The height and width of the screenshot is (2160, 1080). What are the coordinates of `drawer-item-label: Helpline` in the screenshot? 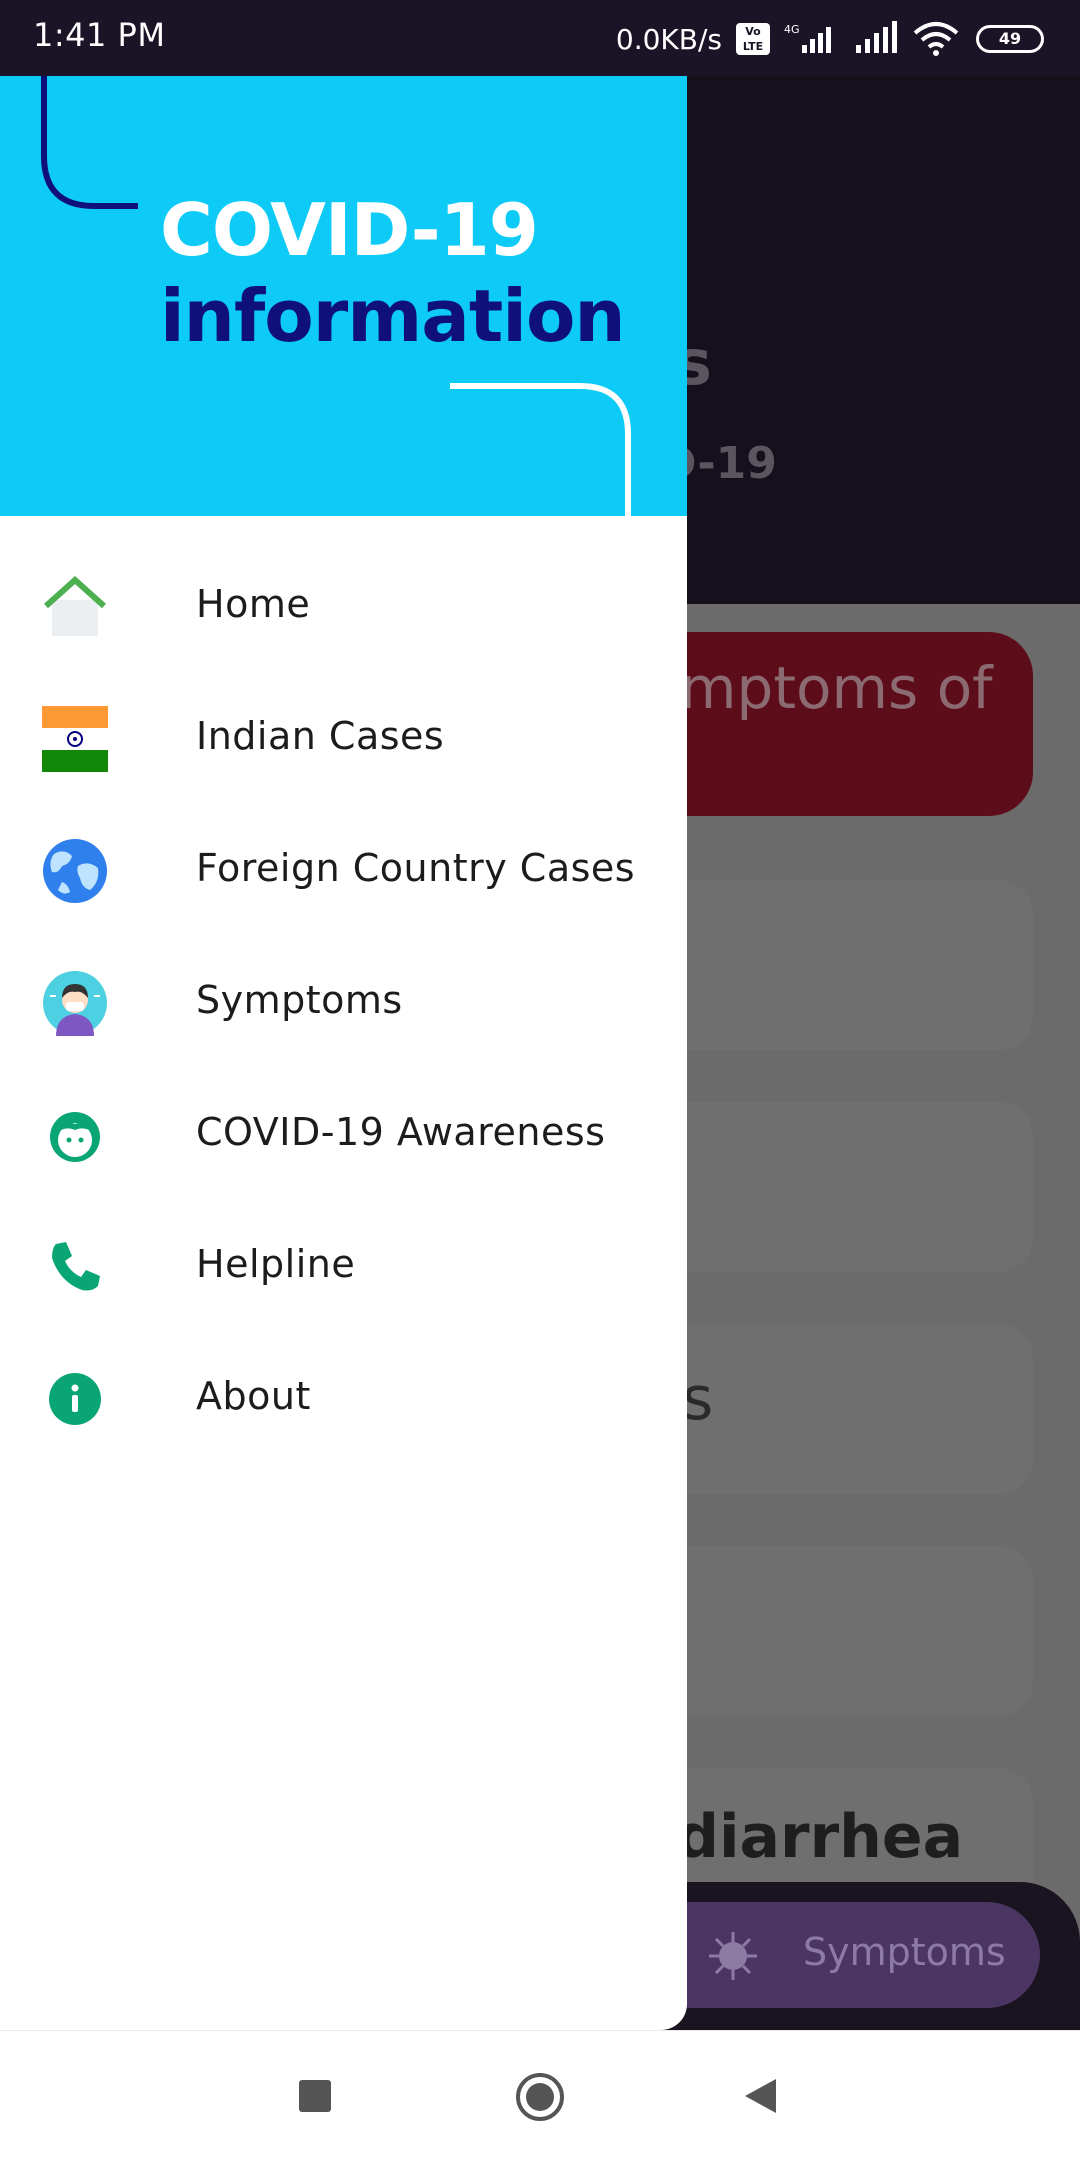 It's located at (276, 1264).